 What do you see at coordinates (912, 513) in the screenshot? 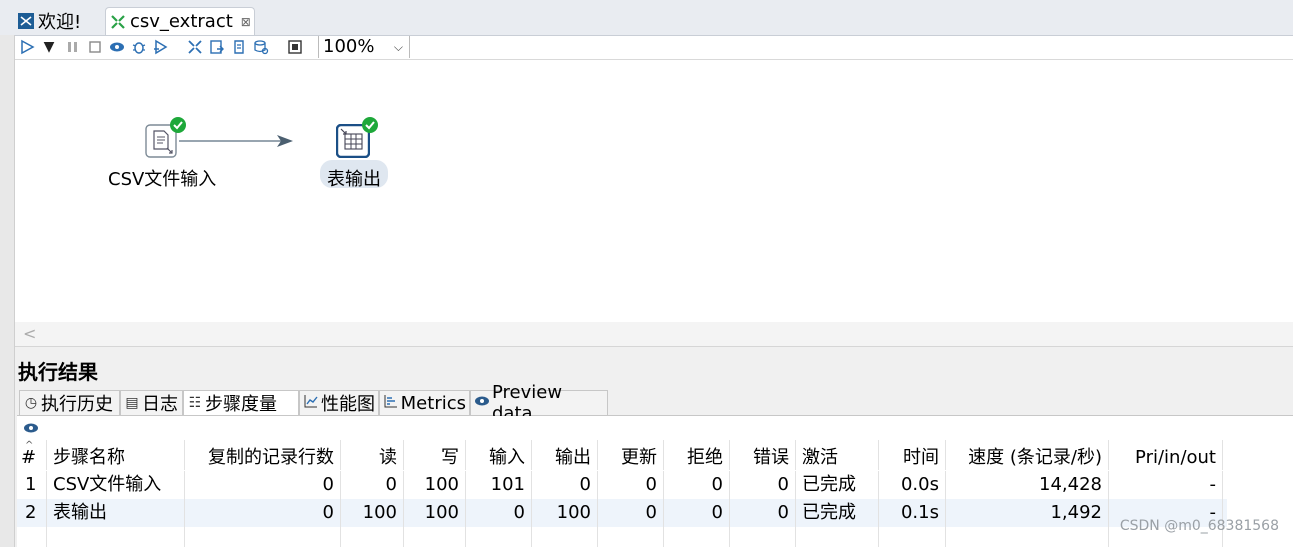
I see `table-cell: 0.1s` at bounding box center [912, 513].